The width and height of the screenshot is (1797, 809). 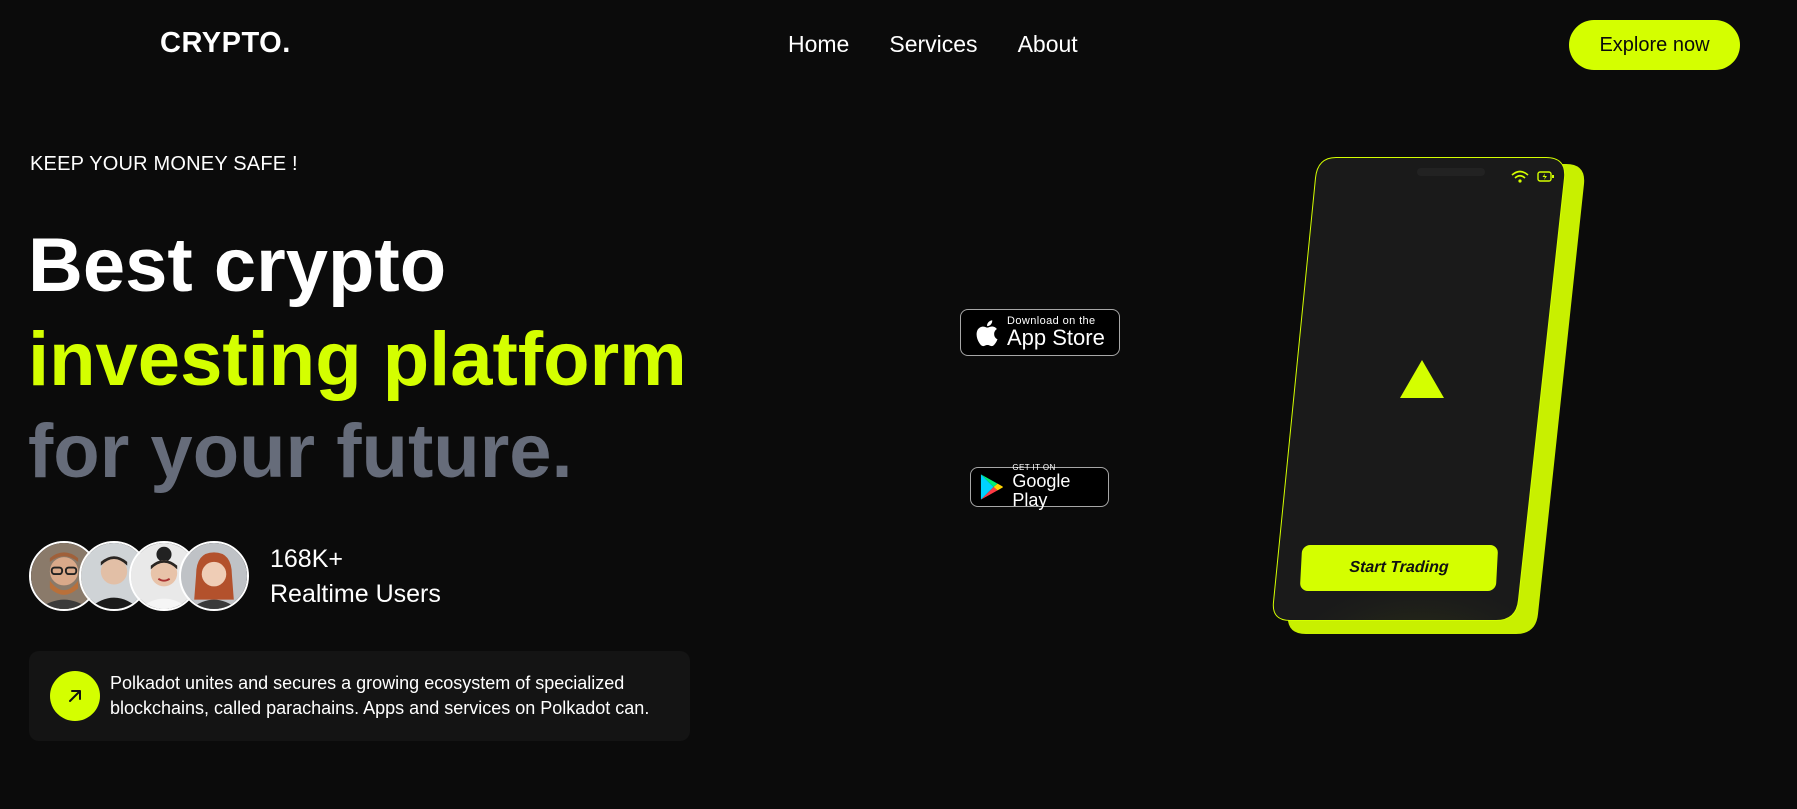 I want to click on google-play-badge: GET IT ON Google Play, so click(x=1039, y=487).